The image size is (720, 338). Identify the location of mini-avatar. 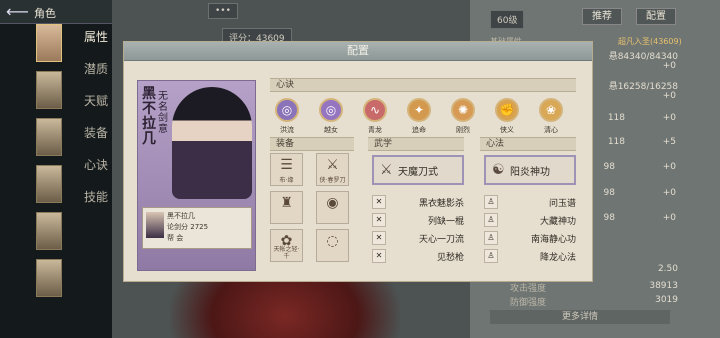
(155, 225).